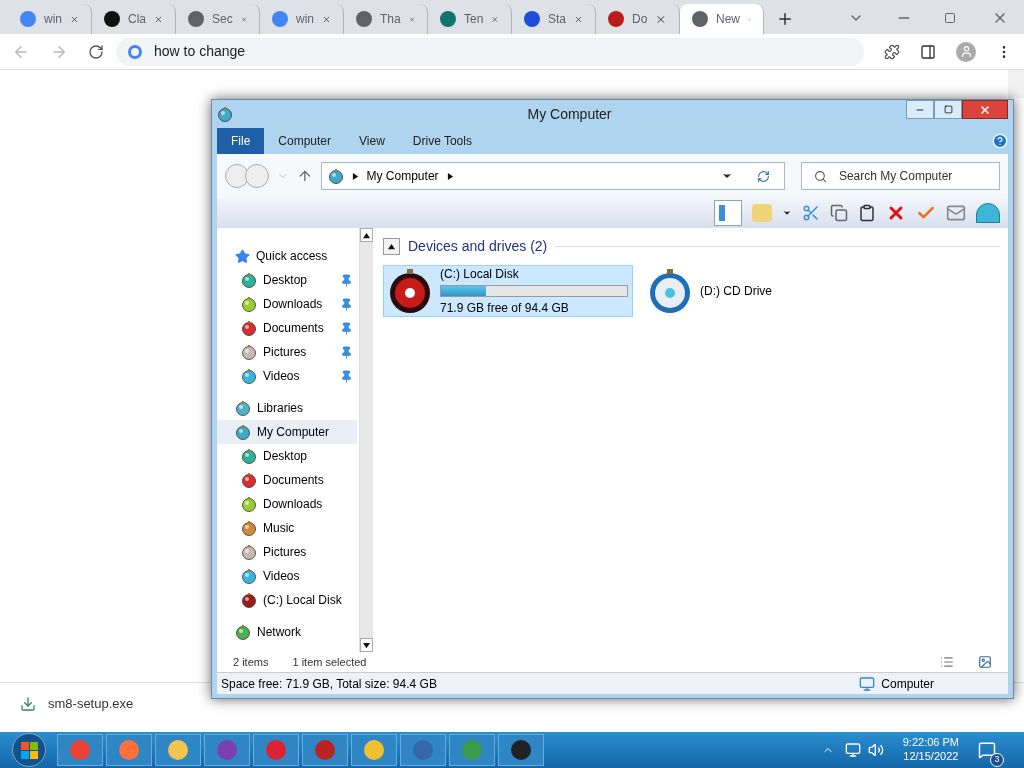 The height and width of the screenshot is (768, 1024). Describe the element at coordinates (366, 645) in the screenshot. I see `scroll-down-button` at that location.